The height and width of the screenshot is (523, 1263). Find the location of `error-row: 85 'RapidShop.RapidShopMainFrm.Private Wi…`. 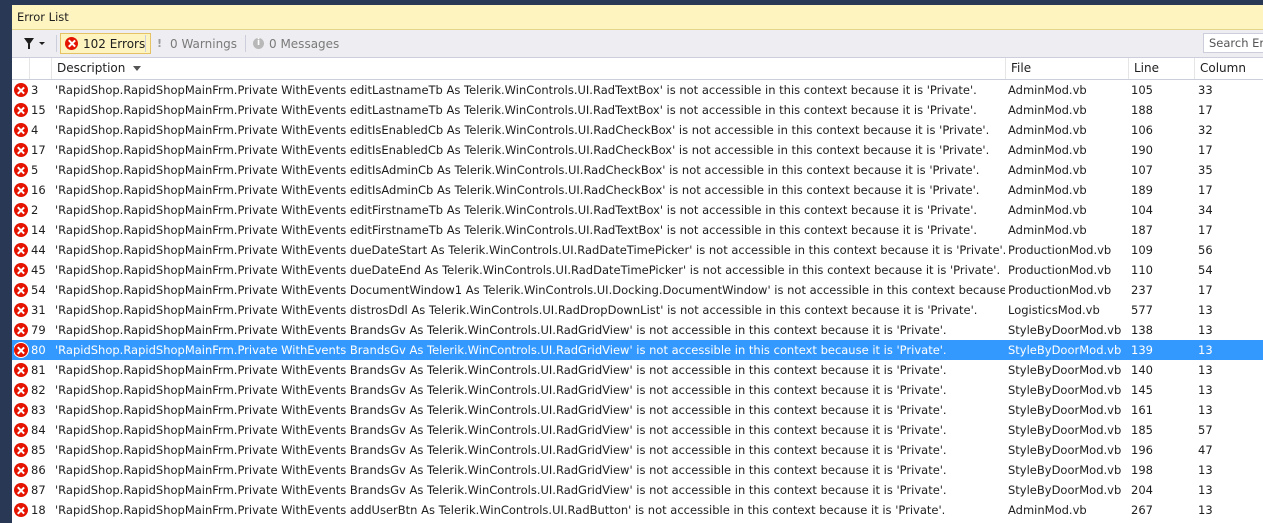

error-row: 85 'RapidShop.RapidShopMainFrm.Private Wi… is located at coordinates (637, 450).